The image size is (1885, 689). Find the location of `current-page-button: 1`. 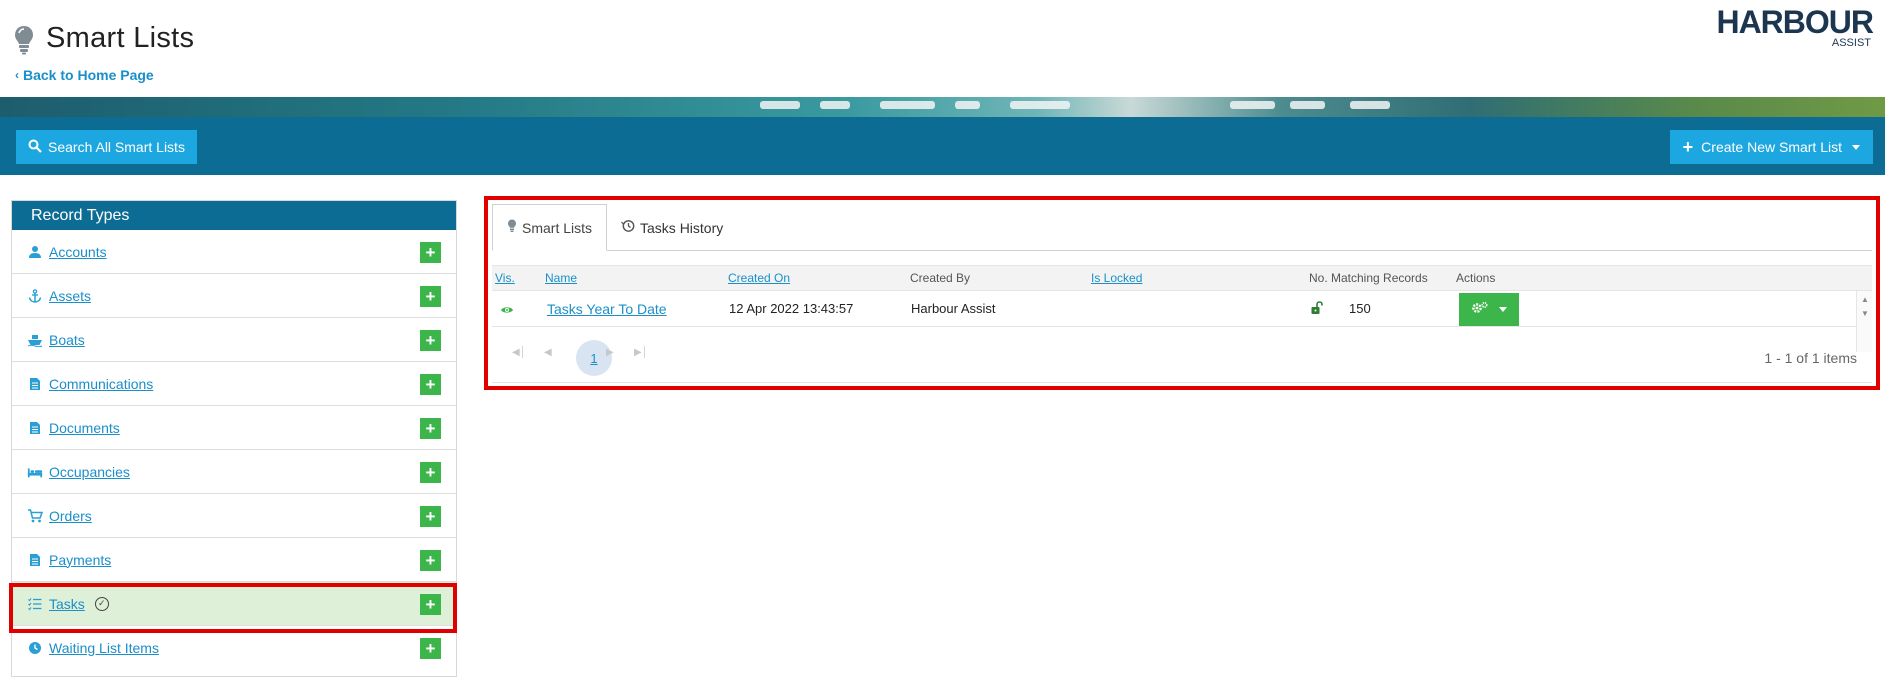

current-page-button: 1 is located at coordinates (594, 358).